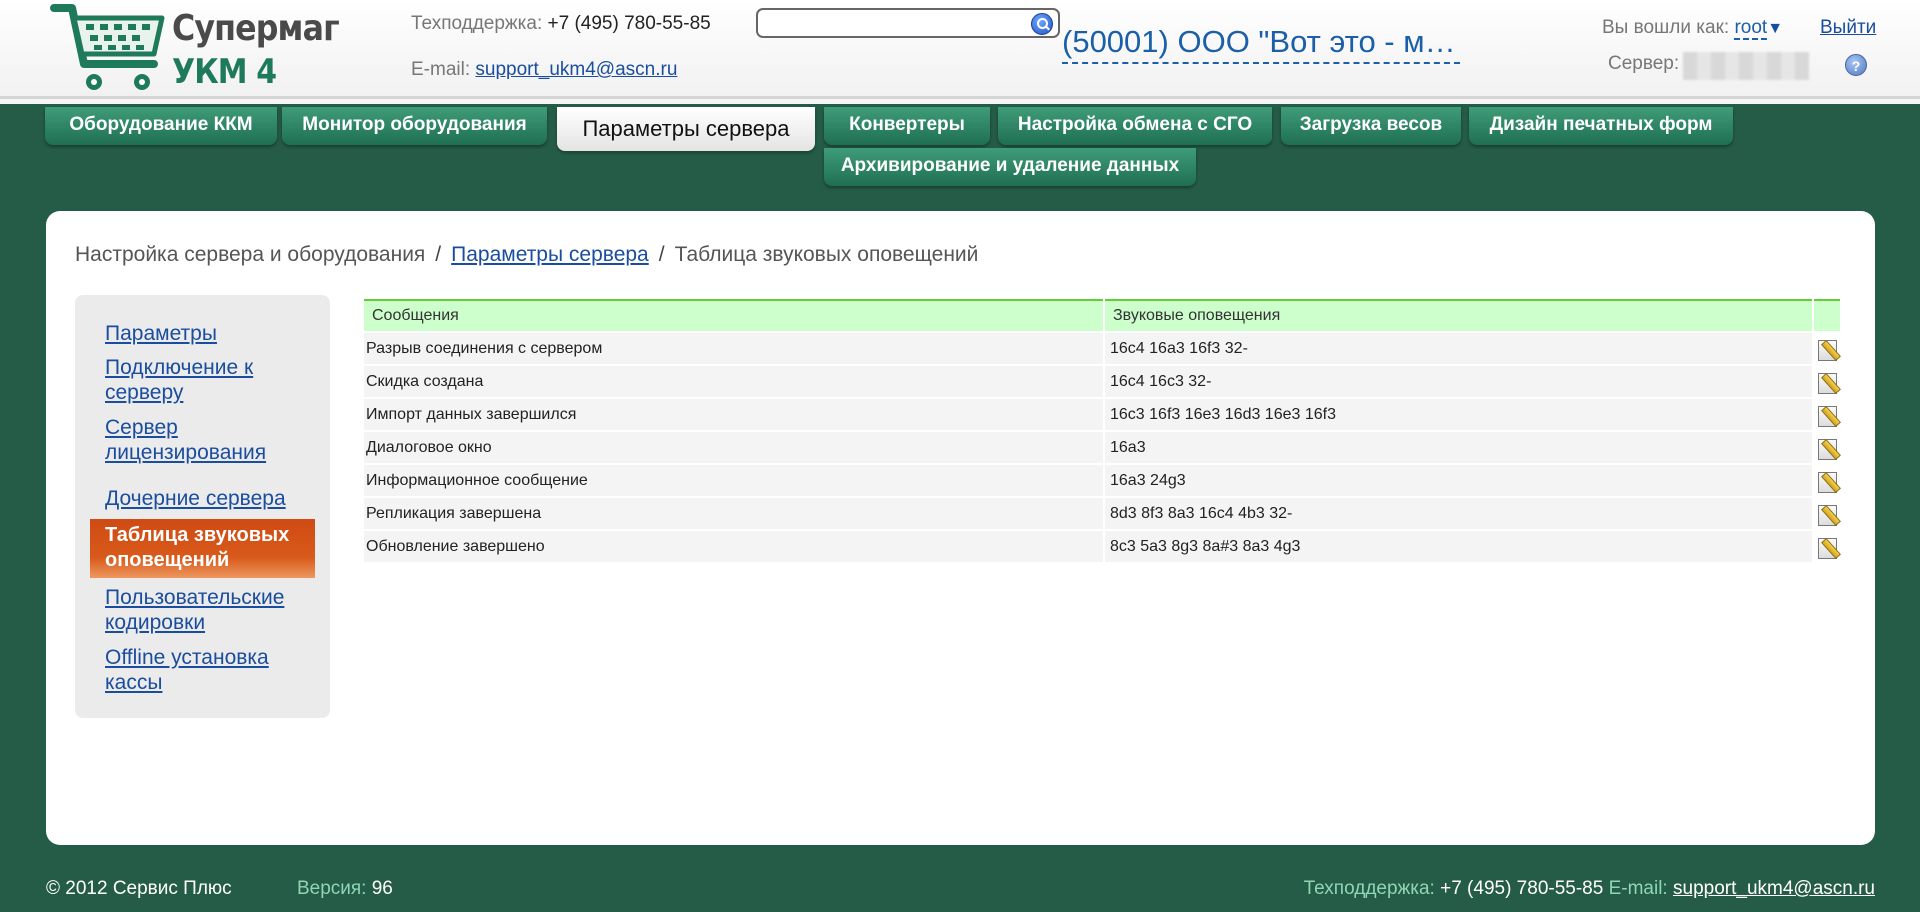 This screenshot has height=912, width=1920. What do you see at coordinates (1856, 65) in the screenshot?
I see `help-icon: ?` at bounding box center [1856, 65].